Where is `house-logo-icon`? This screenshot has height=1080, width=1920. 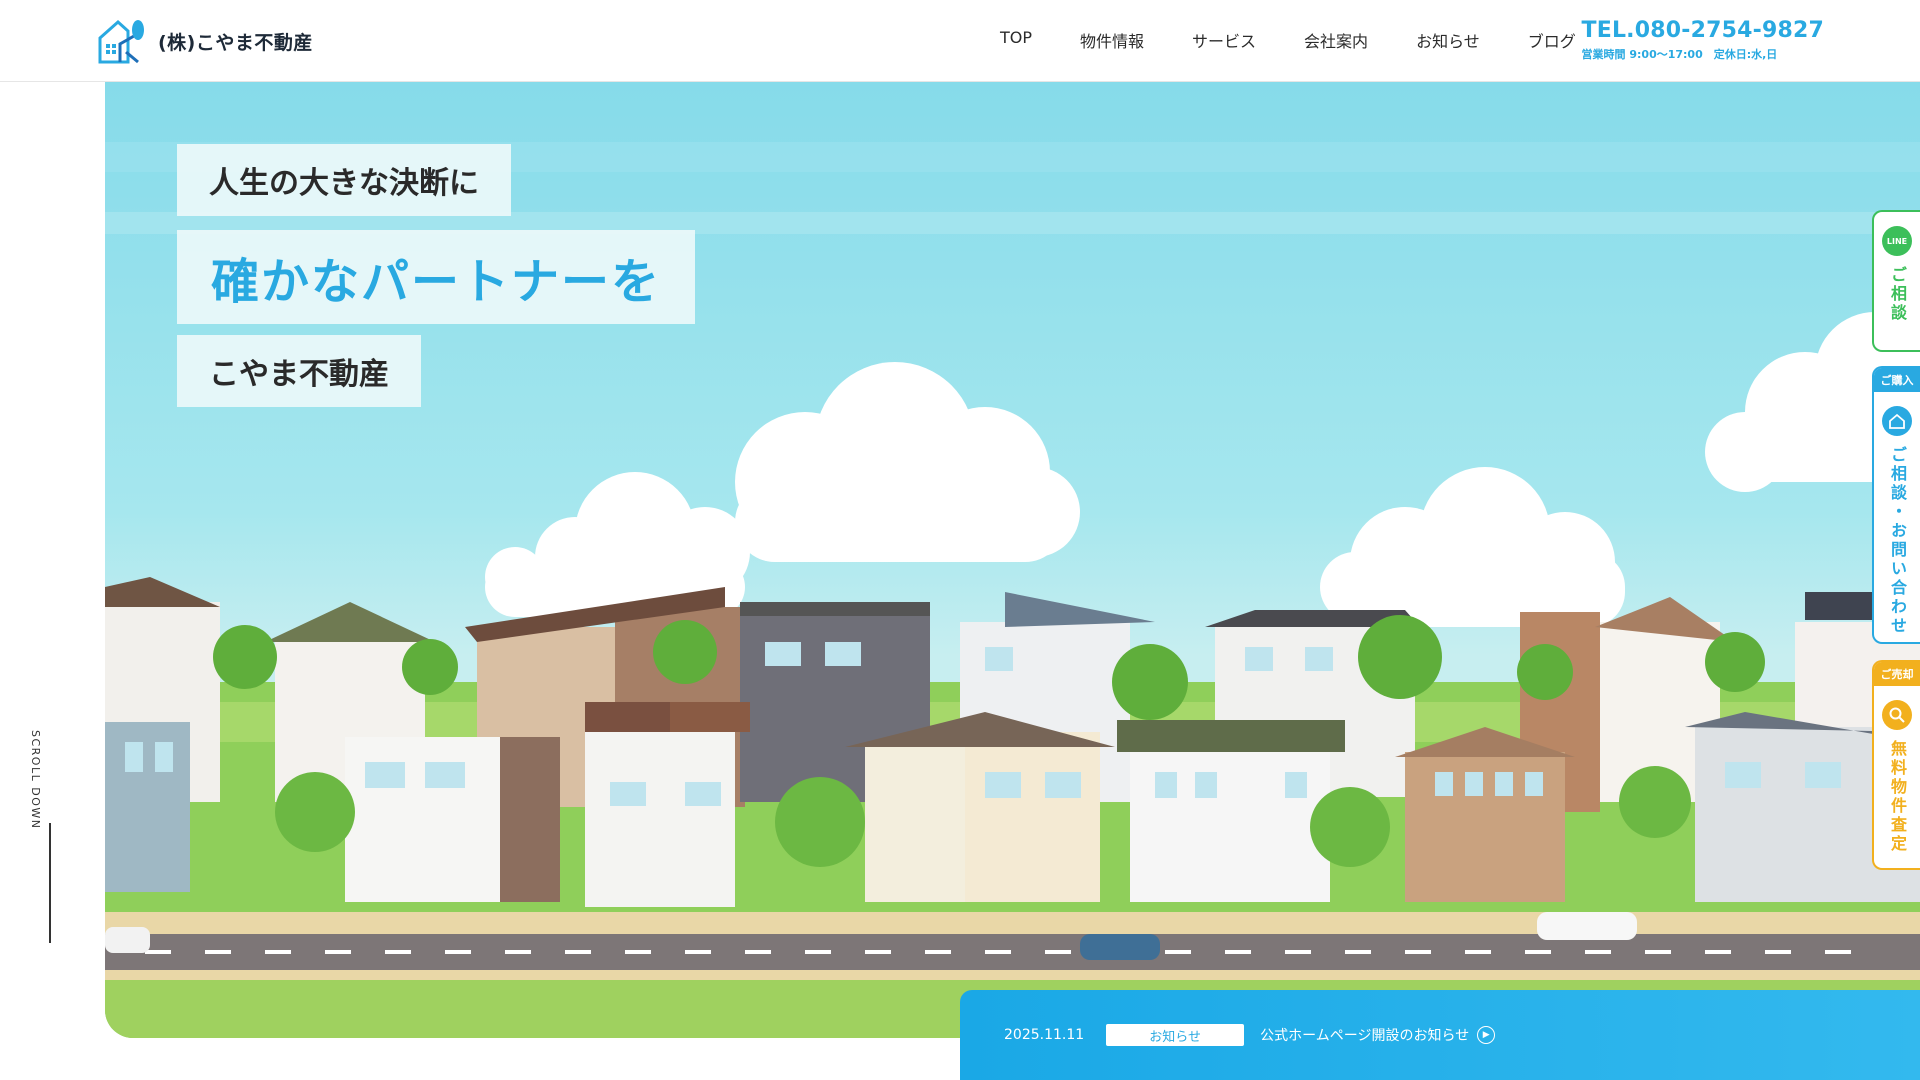
house-logo-icon is located at coordinates (121, 41).